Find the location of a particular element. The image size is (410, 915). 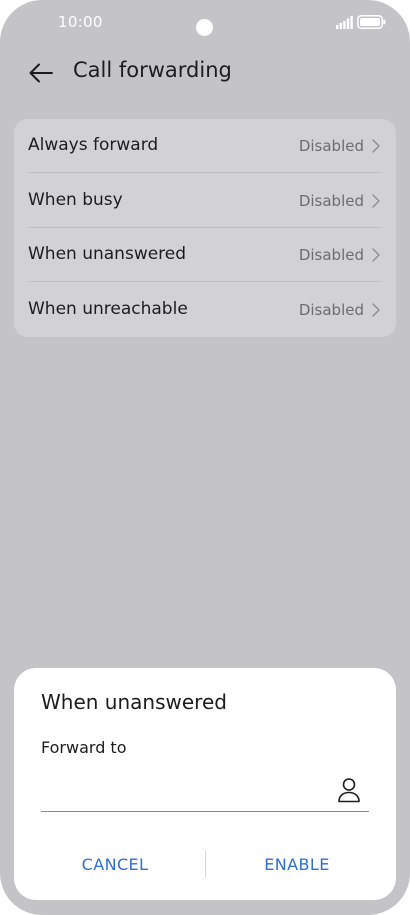

setting-row-always-forward: Always forward Disabled is located at coordinates (205, 146).